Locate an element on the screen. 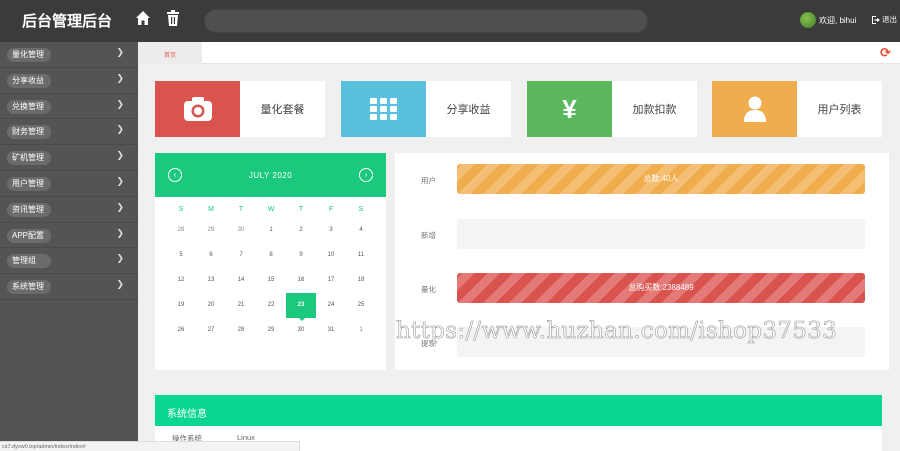  calendar-day: 2 is located at coordinates (301, 230).